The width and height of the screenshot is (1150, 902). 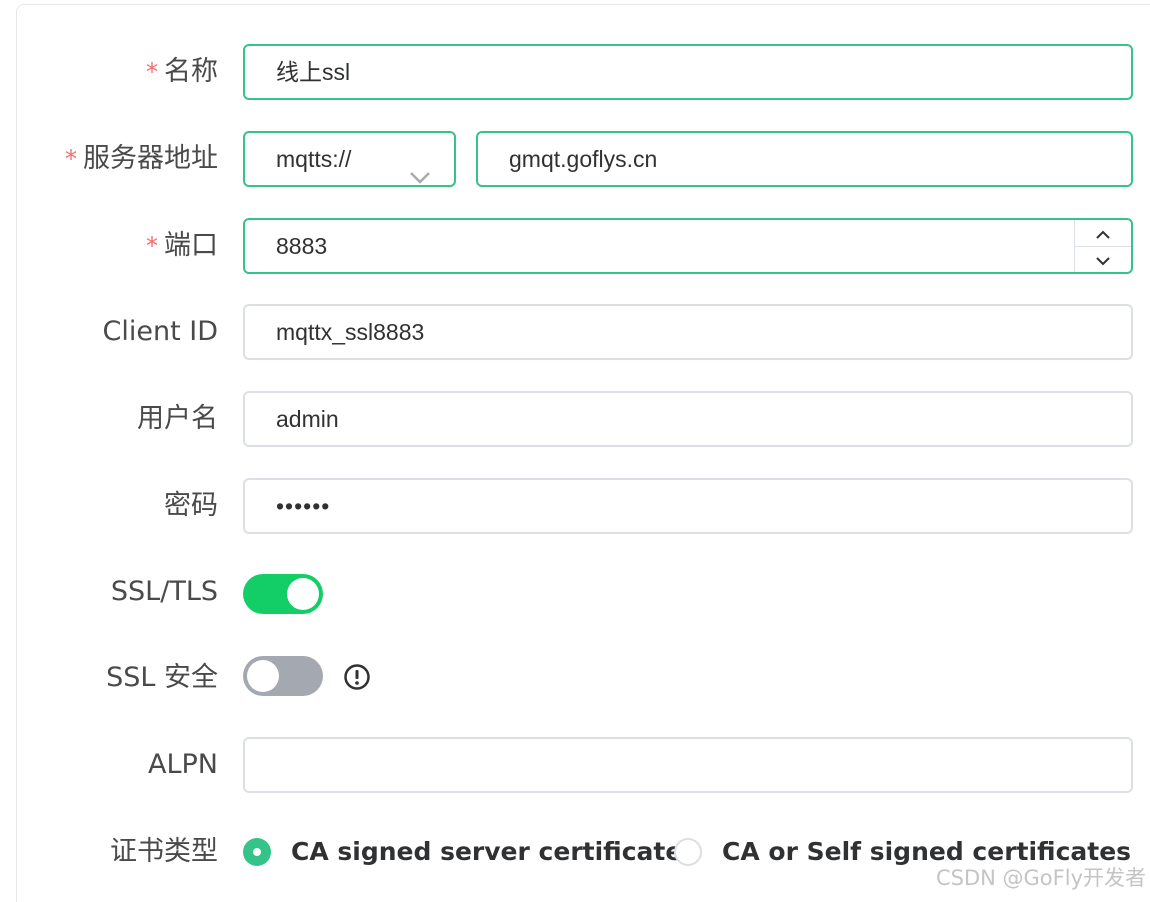 I want to click on port-value: 8883, so click(x=301, y=246).